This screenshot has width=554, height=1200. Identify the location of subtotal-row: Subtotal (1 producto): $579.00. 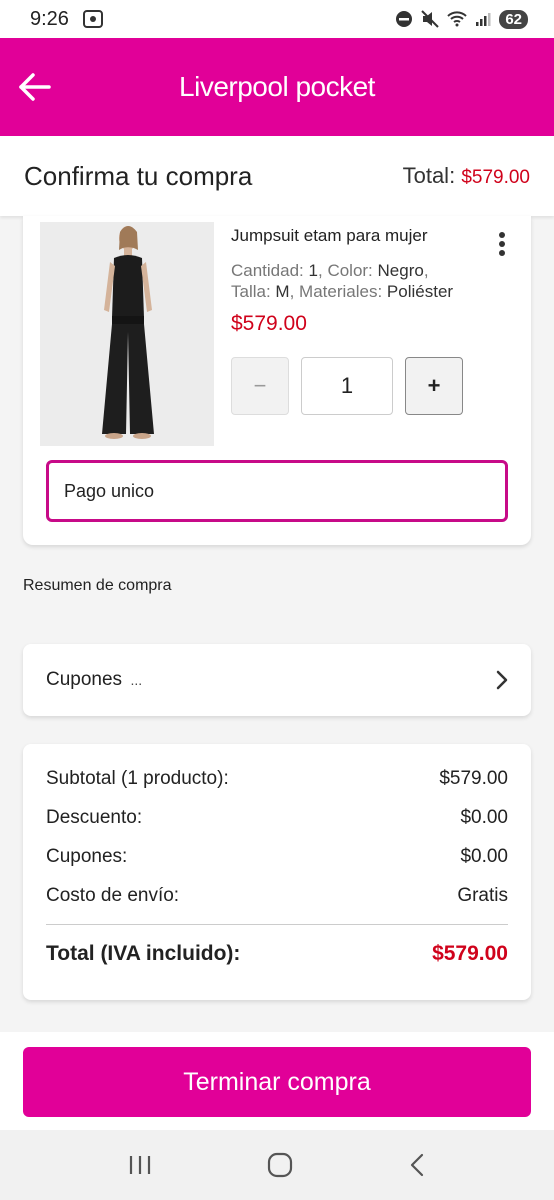
(277, 787).